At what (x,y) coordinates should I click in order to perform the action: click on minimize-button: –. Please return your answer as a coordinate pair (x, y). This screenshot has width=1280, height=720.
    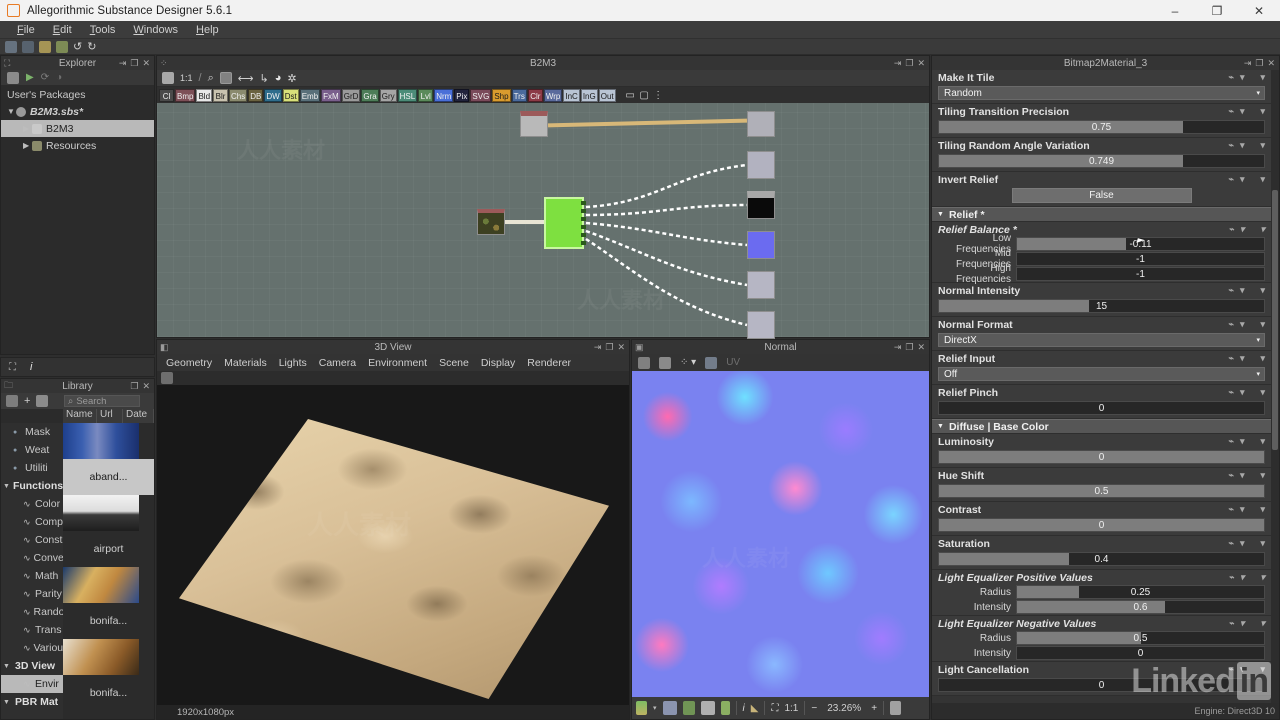
    Looking at the image, I should click on (1175, 10).